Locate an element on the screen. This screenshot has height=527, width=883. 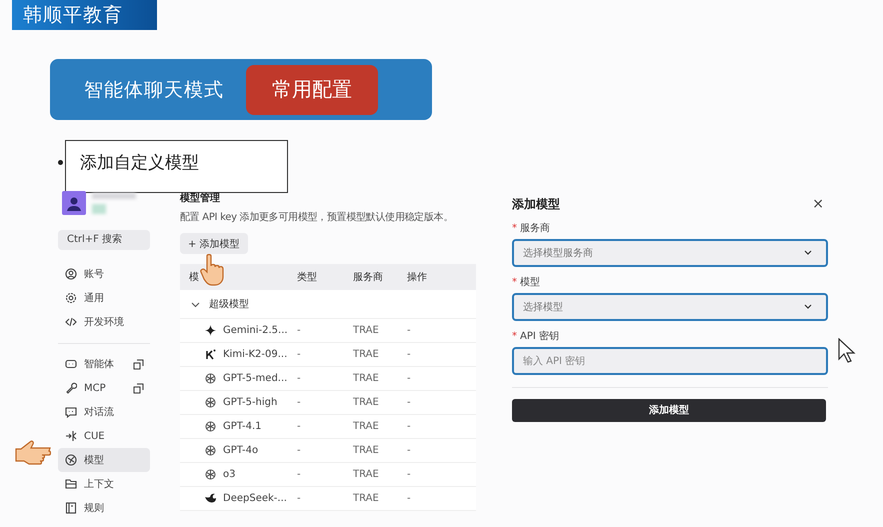
avatar-icon is located at coordinates (74, 203).